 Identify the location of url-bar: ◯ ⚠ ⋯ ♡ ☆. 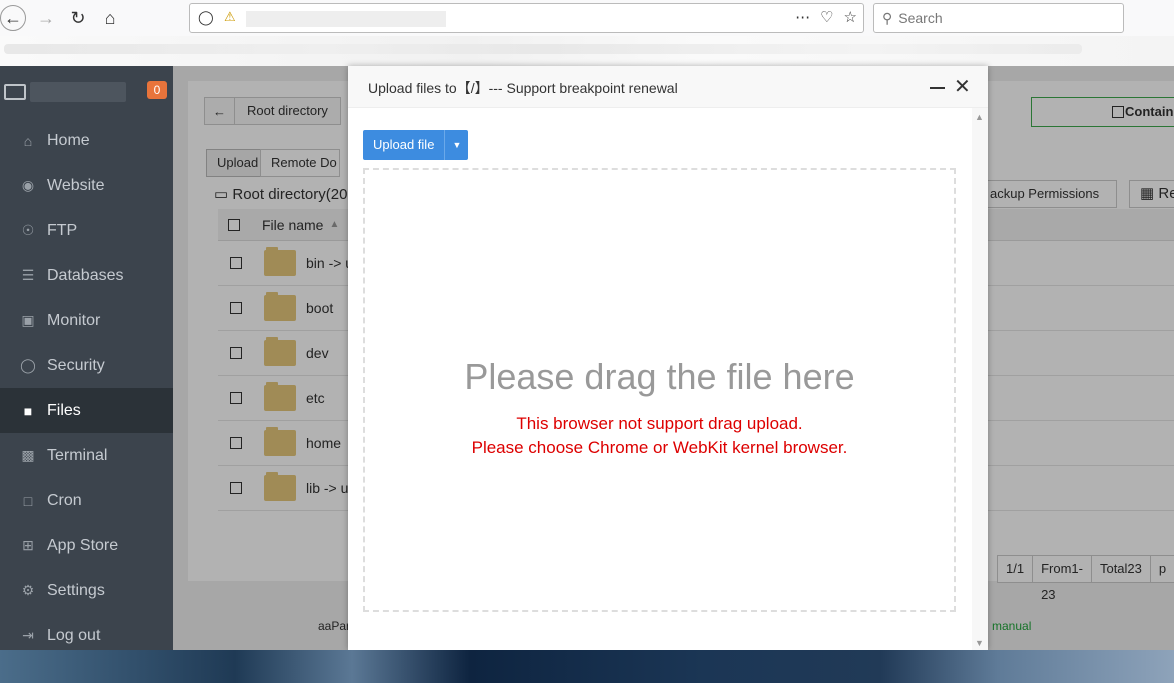
(526, 18).